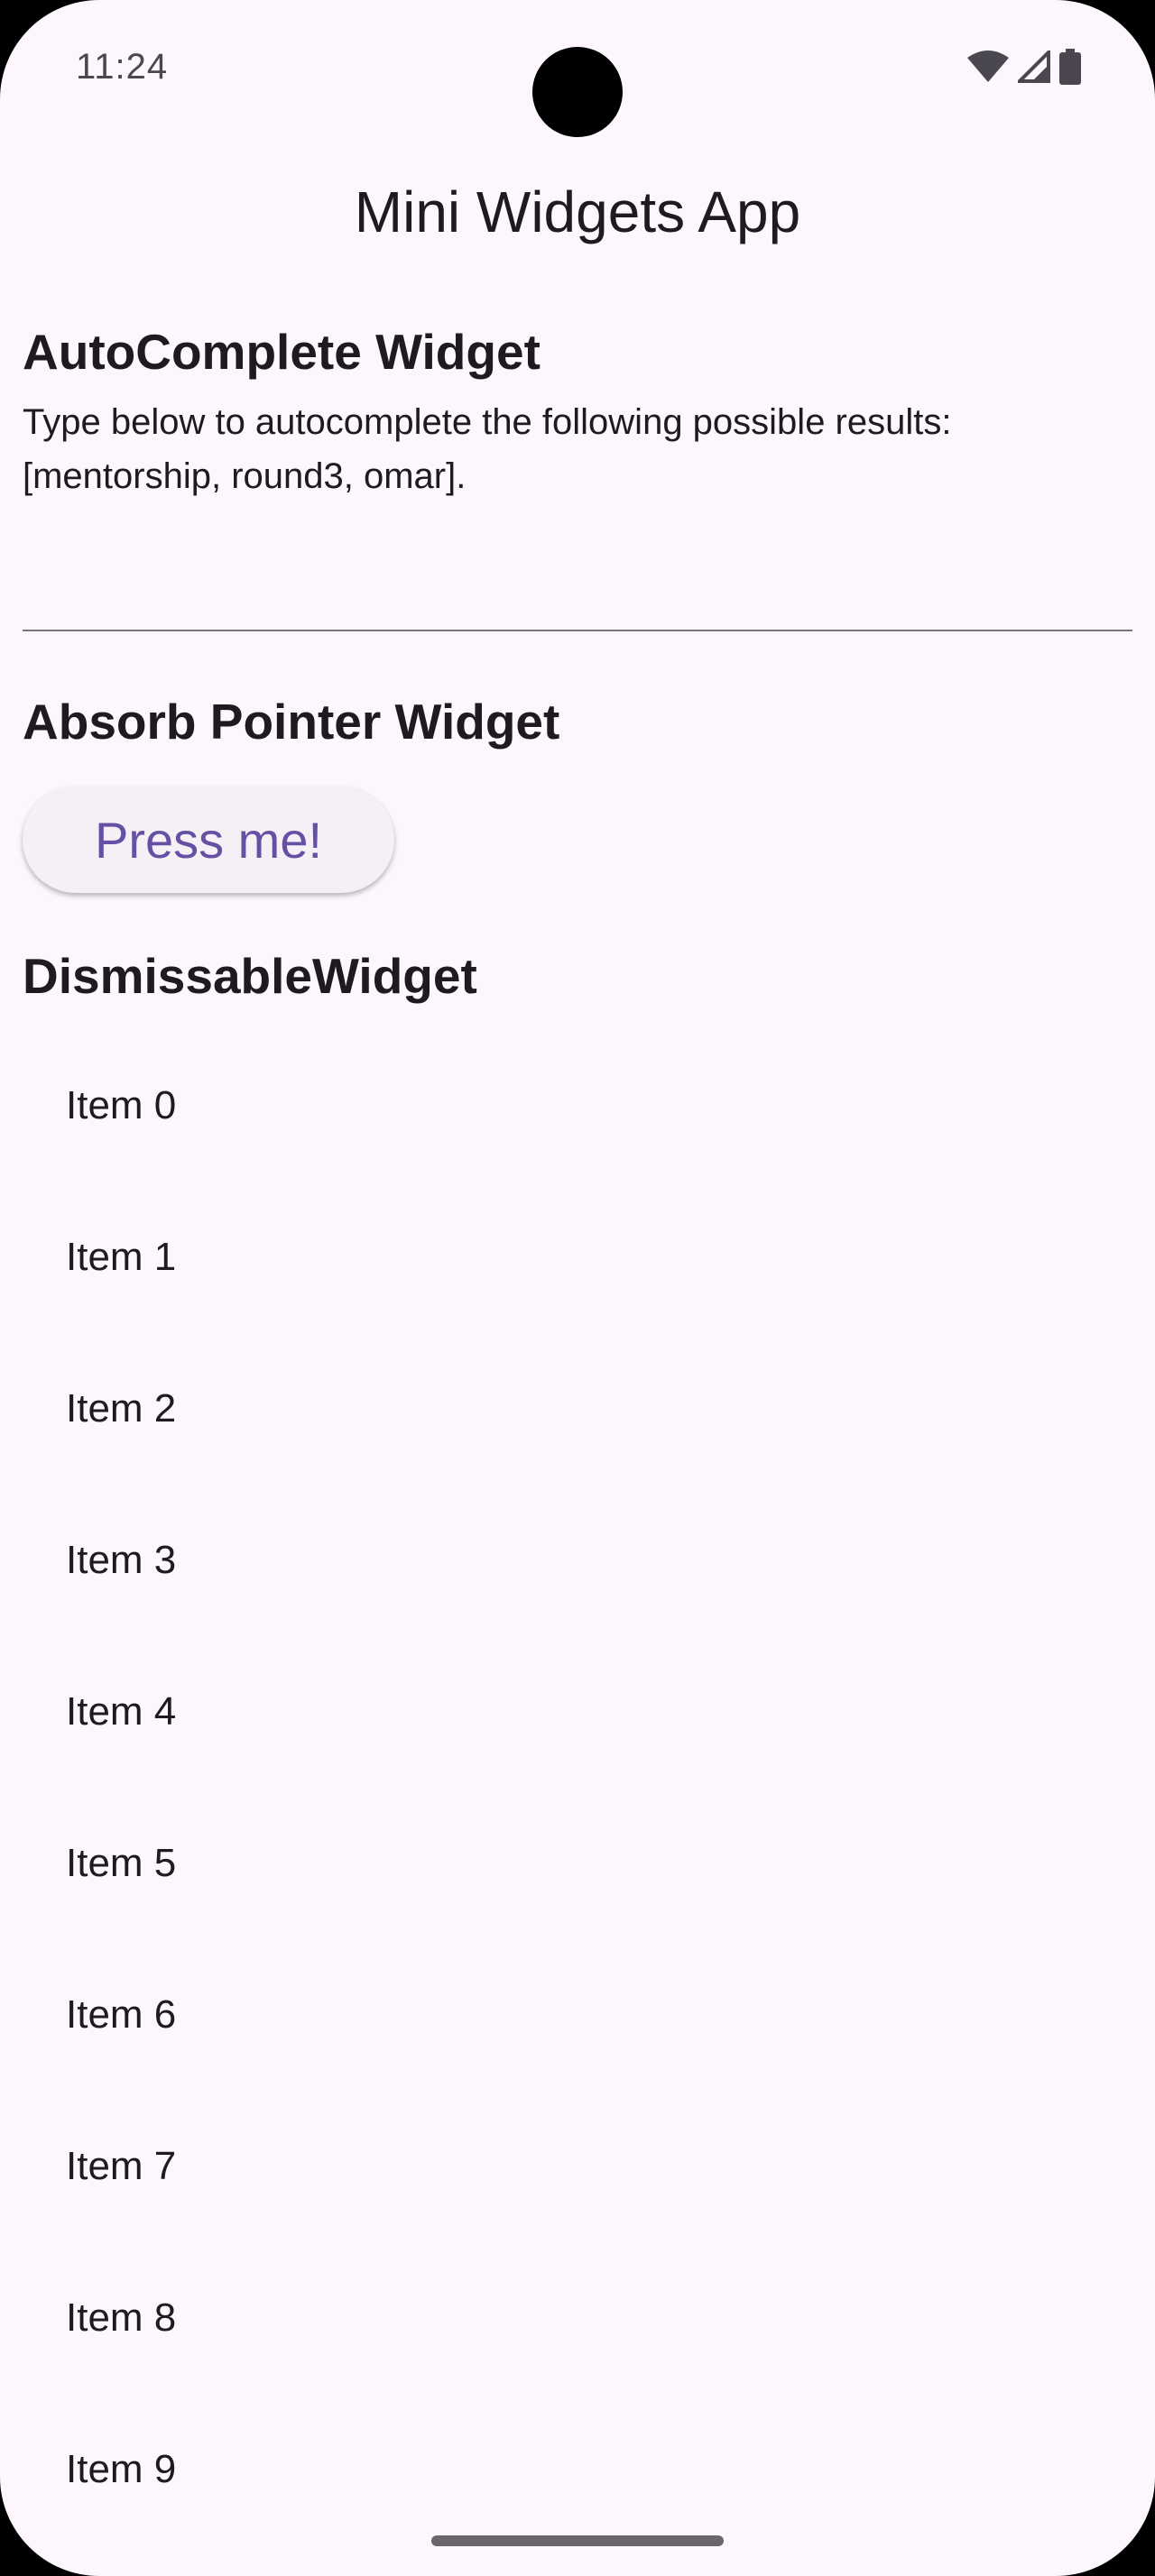  I want to click on status-bar: 11:24, so click(577, 68).